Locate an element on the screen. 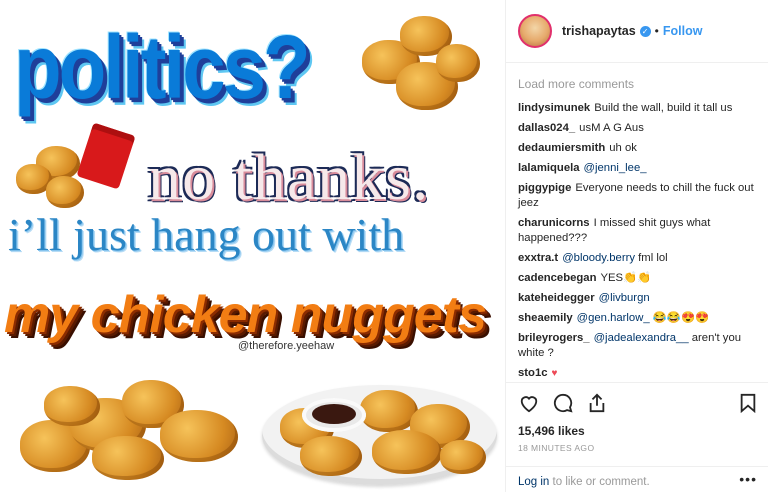  comment-icon is located at coordinates (563, 405).